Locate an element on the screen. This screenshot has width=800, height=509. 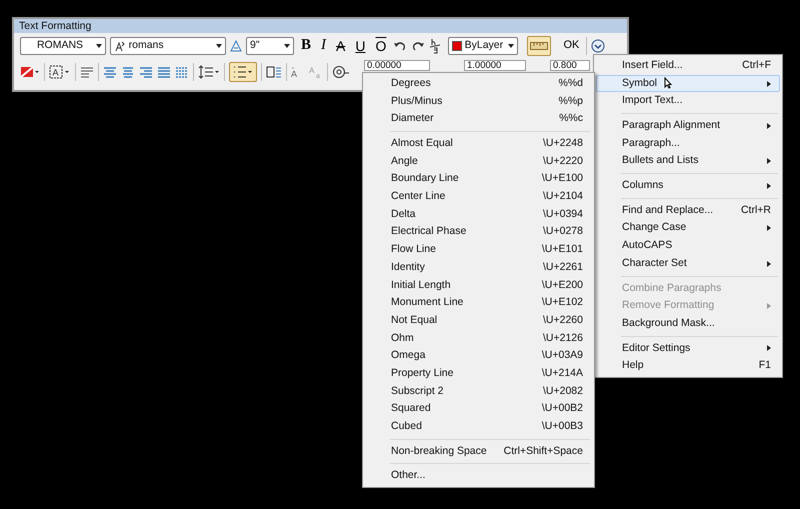
menu-item-label: AutoCAPS is located at coordinates (647, 246).